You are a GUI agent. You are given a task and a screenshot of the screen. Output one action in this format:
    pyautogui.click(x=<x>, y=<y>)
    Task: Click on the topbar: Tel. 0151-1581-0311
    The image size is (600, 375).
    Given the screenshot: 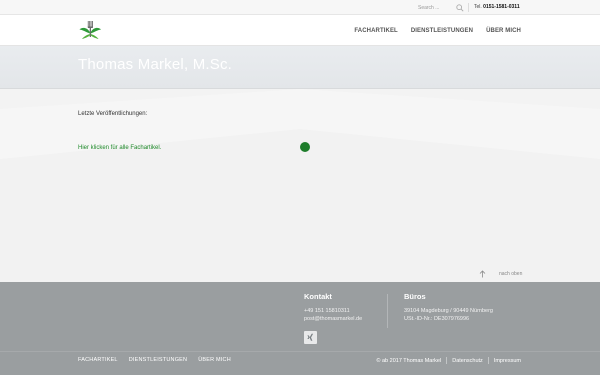 What is the action you would take?
    pyautogui.click(x=300, y=7)
    